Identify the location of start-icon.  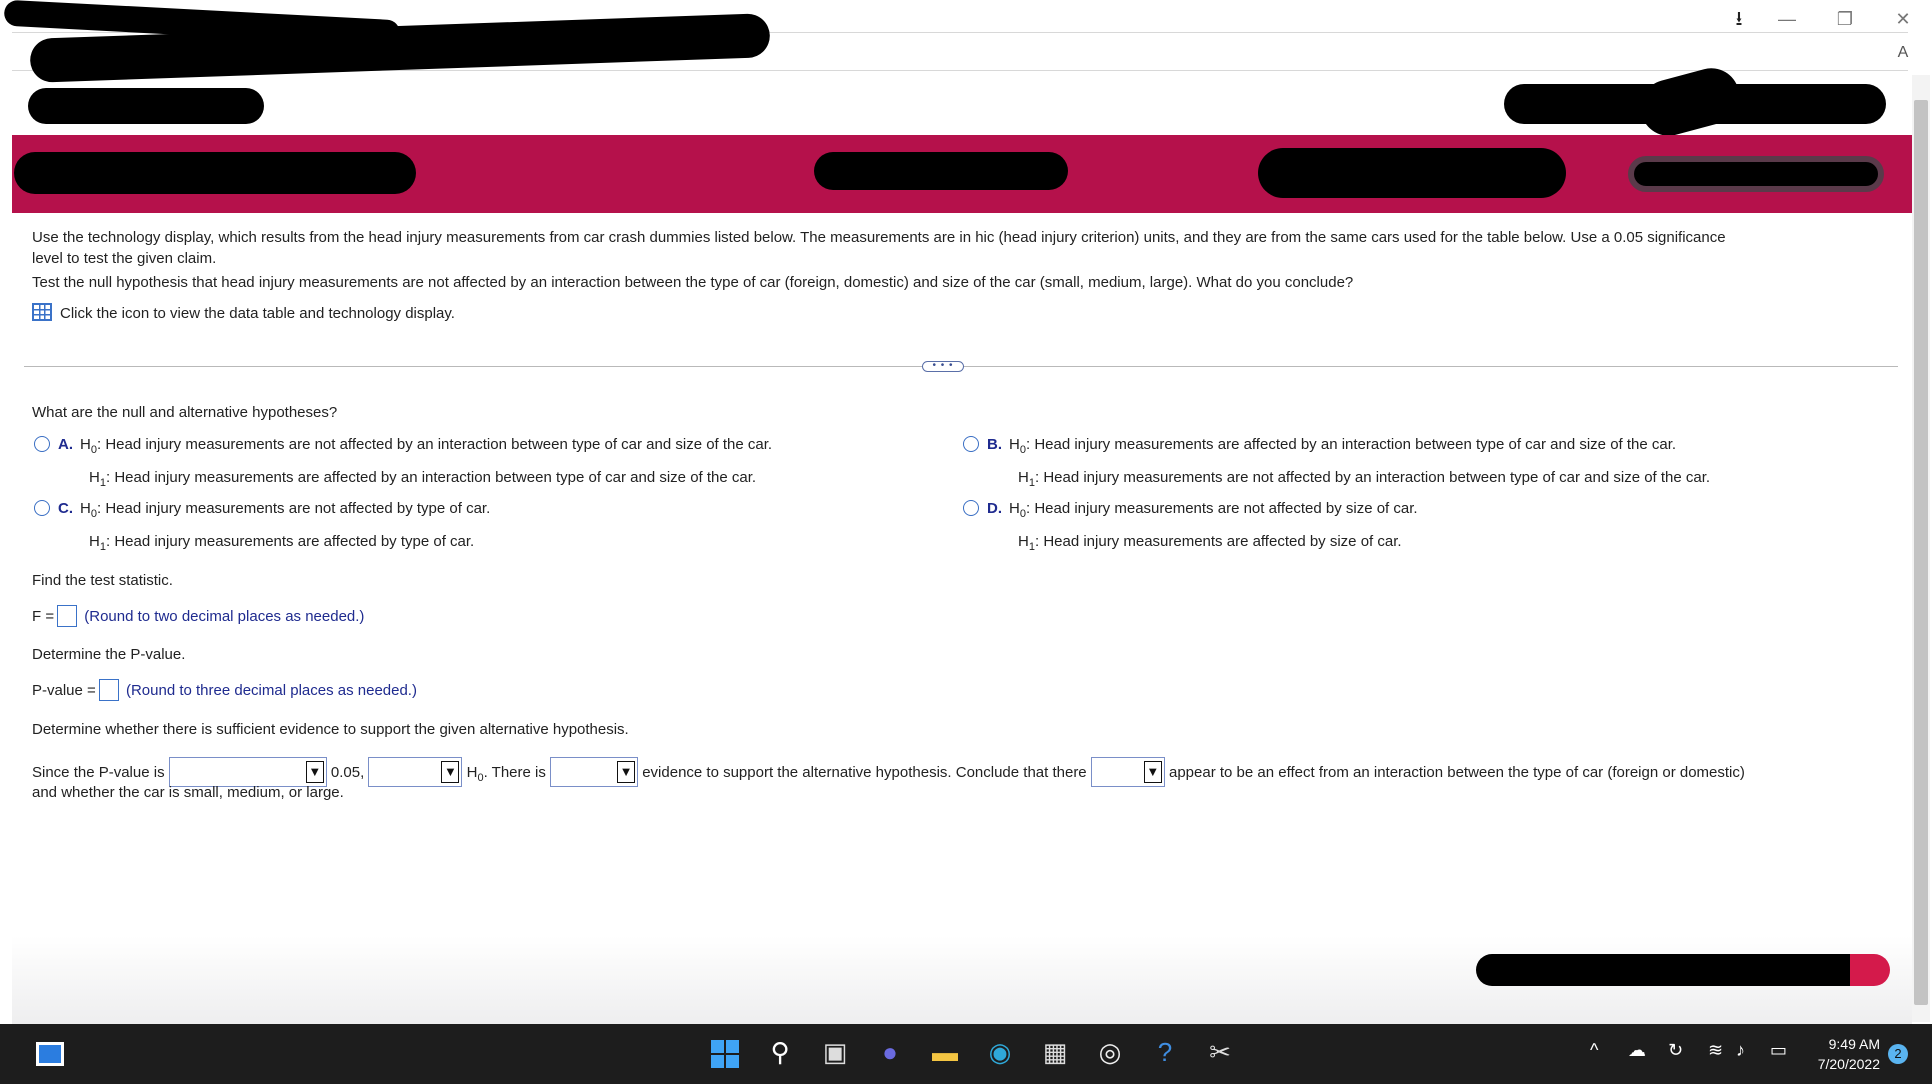
(725, 1052).